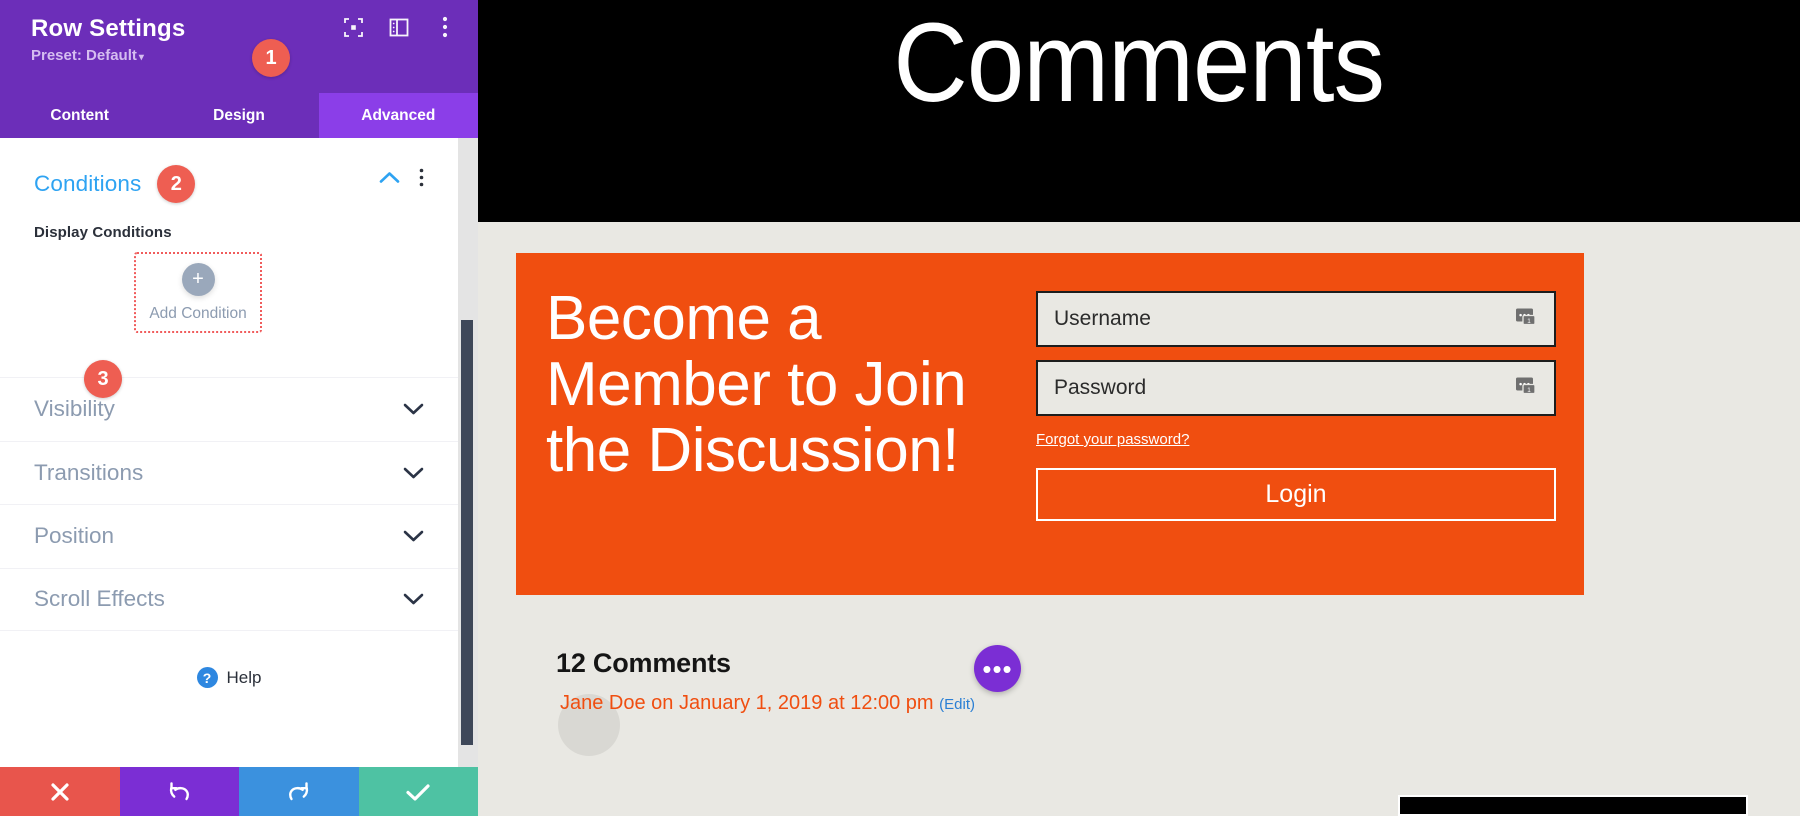  I want to click on add-condition-label: Add Condition, so click(198, 313).